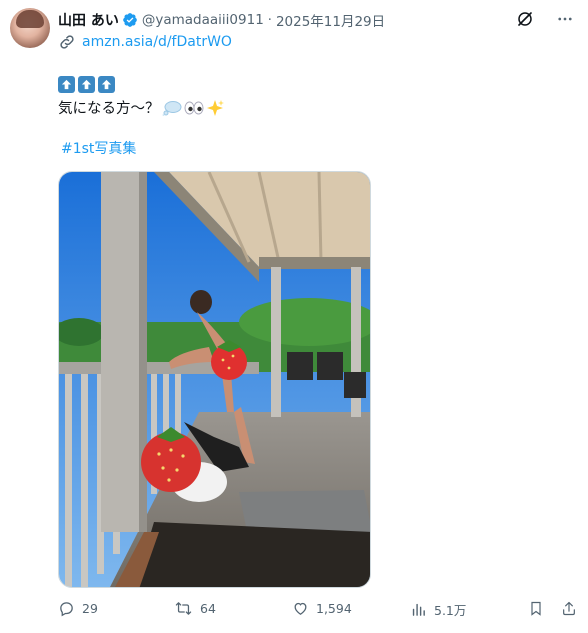 This screenshot has height=633, width=588. What do you see at coordinates (90, 608) in the screenshot?
I see `reply-count: 29` at bounding box center [90, 608].